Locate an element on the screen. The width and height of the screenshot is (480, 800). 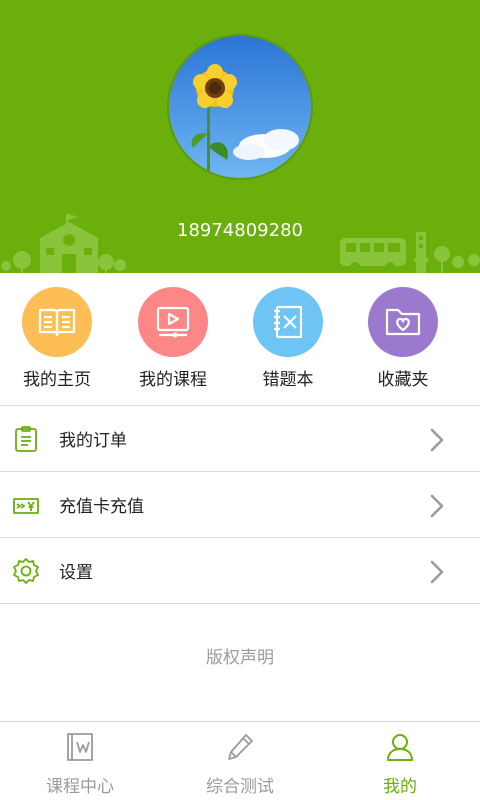
book-icon is located at coordinates (57, 322).